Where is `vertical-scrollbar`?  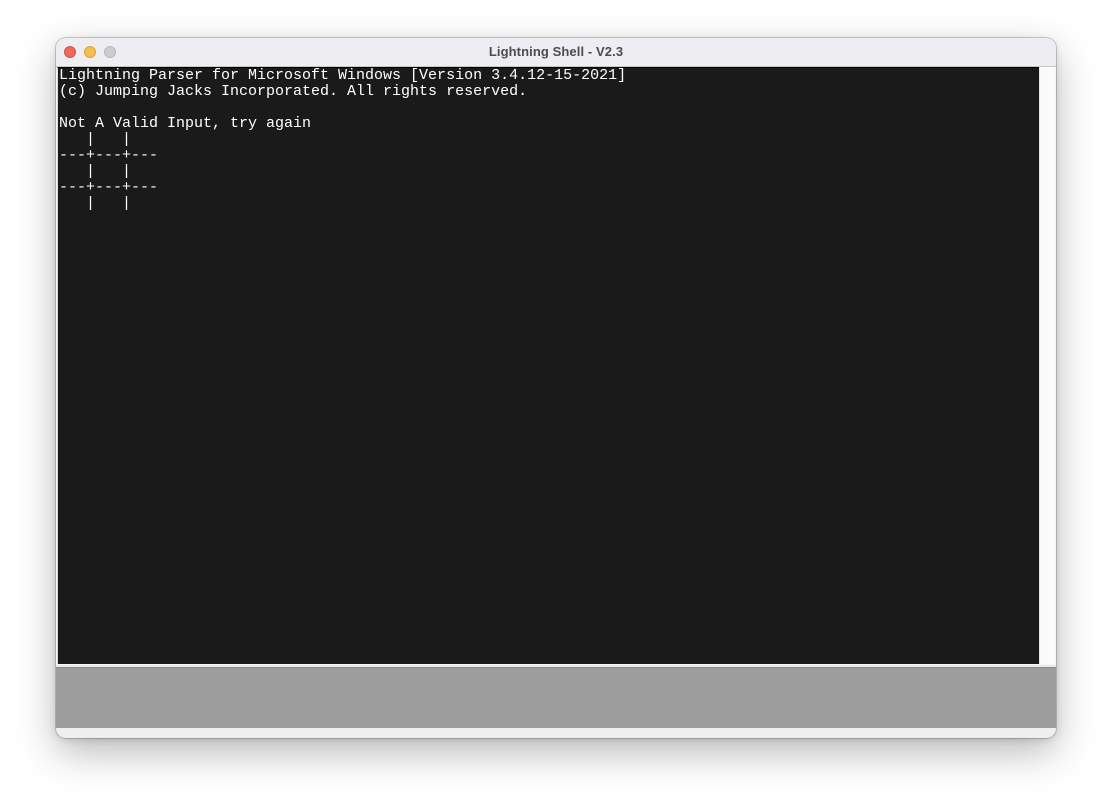
vertical-scrollbar is located at coordinates (1047, 365).